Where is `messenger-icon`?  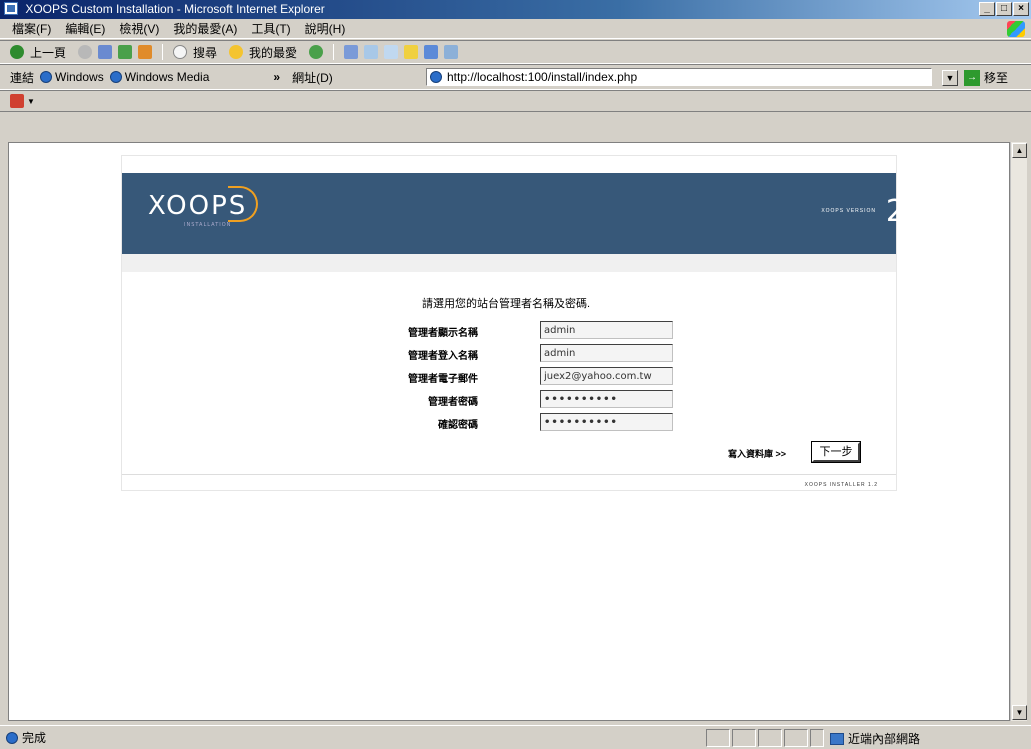
messenger-icon is located at coordinates (431, 52).